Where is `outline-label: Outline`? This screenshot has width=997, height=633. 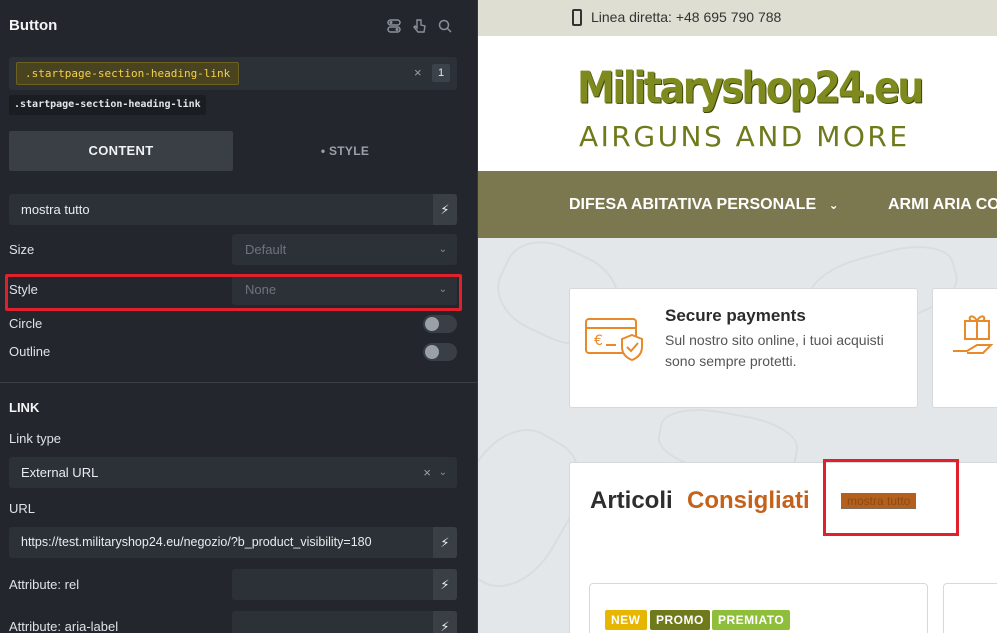 outline-label: Outline is located at coordinates (30, 351).